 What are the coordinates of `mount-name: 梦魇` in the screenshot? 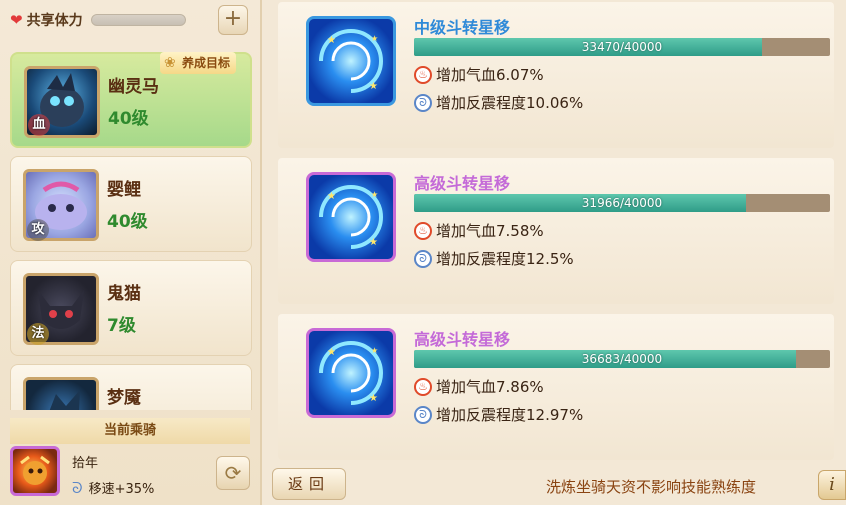 It's located at (124, 398).